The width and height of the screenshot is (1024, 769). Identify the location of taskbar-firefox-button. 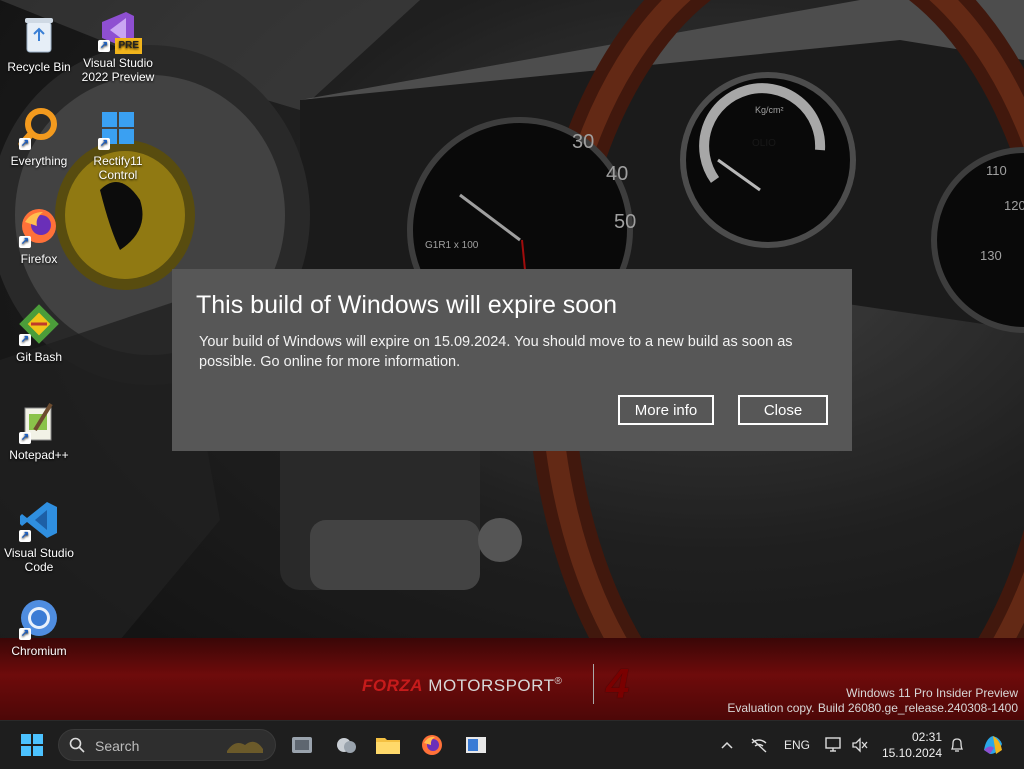
(432, 745).